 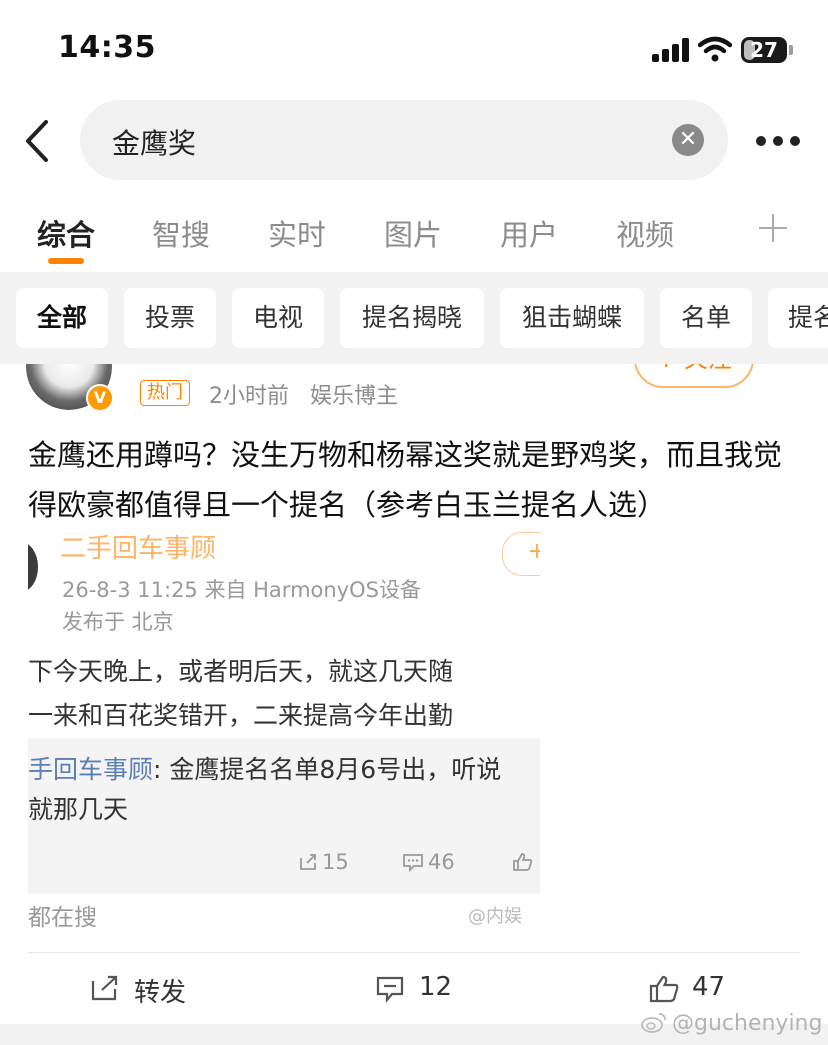 I want to click on battery-tip, so click(x=791, y=50).